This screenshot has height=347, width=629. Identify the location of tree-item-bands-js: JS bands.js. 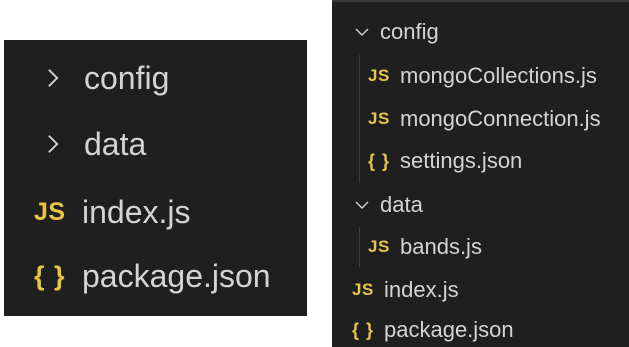
(480, 247).